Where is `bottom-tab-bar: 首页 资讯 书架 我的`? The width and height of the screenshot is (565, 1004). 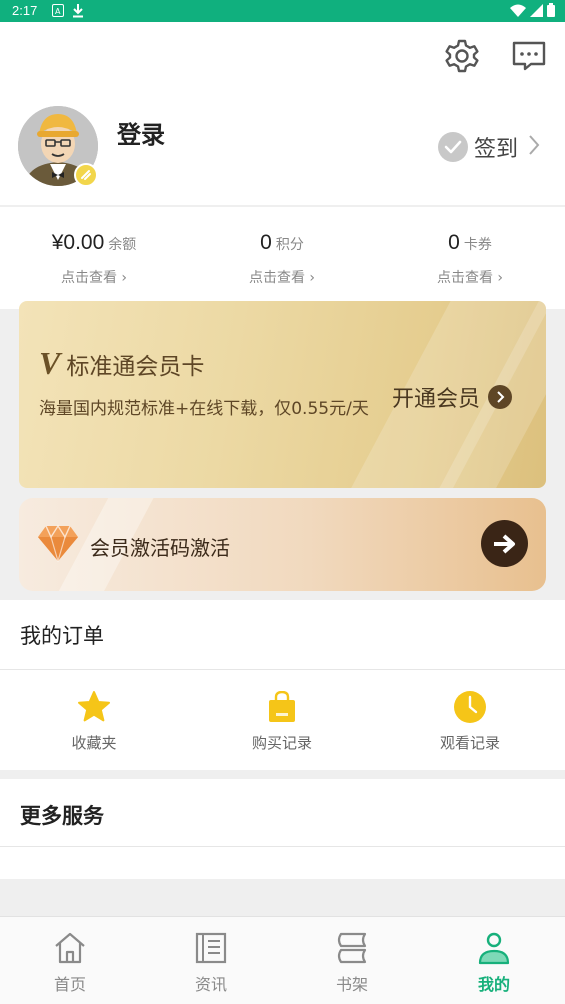 bottom-tab-bar: 首页 资讯 书架 我的 is located at coordinates (282, 960).